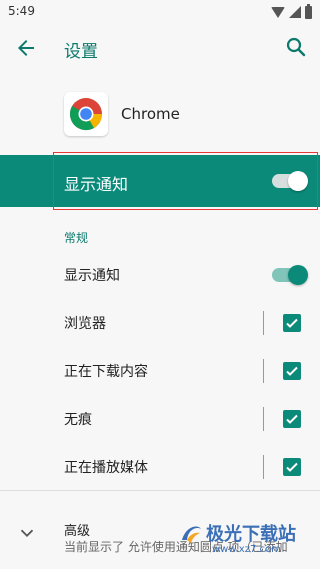  What do you see at coordinates (295, 12) in the screenshot?
I see `signal-icon` at bounding box center [295, 12].